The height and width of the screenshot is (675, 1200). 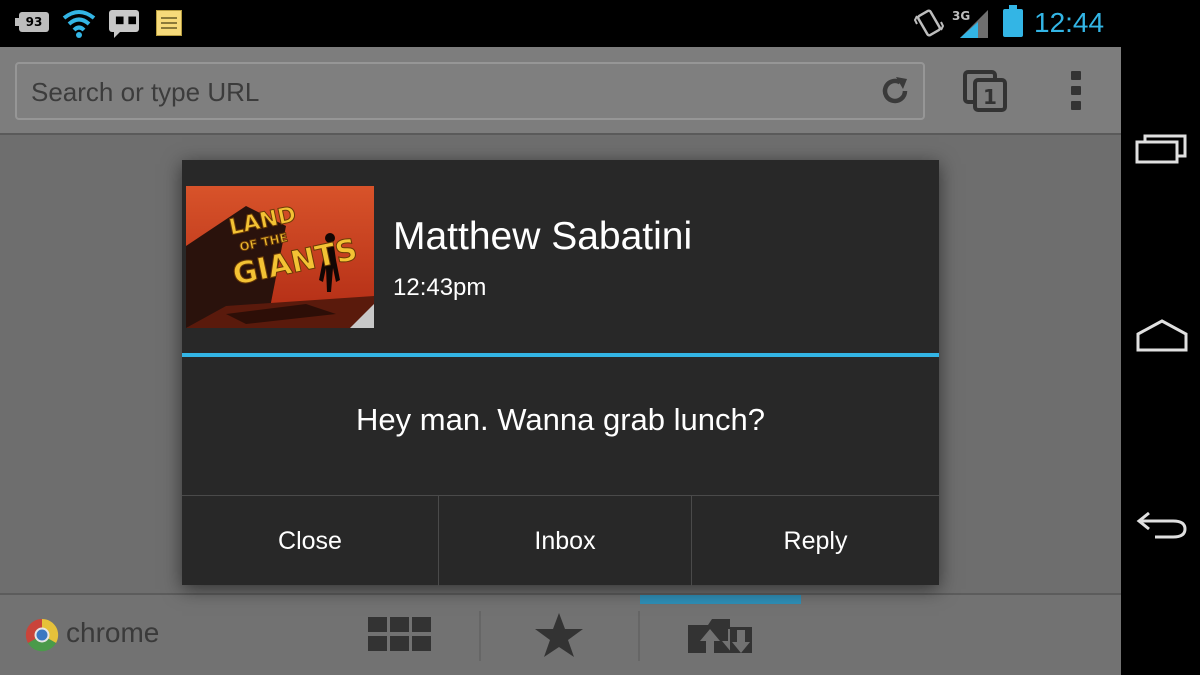 I want to click on status-bar: 93 ■■■ 3G 12:44, so click(x=560, y=23).